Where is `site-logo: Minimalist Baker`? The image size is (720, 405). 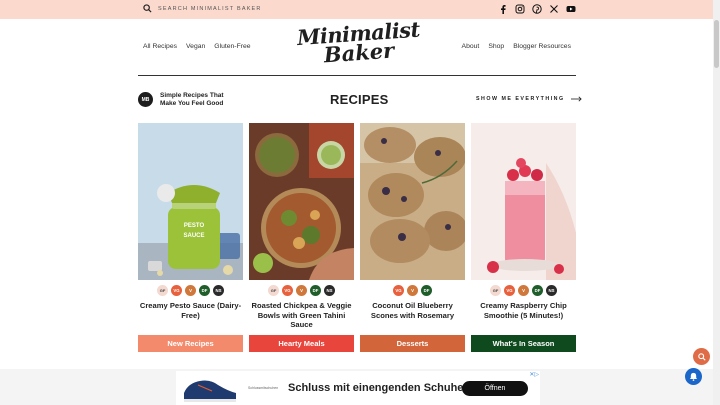
site-logo: Minimalist Baker is located at coordinates (358, 43).